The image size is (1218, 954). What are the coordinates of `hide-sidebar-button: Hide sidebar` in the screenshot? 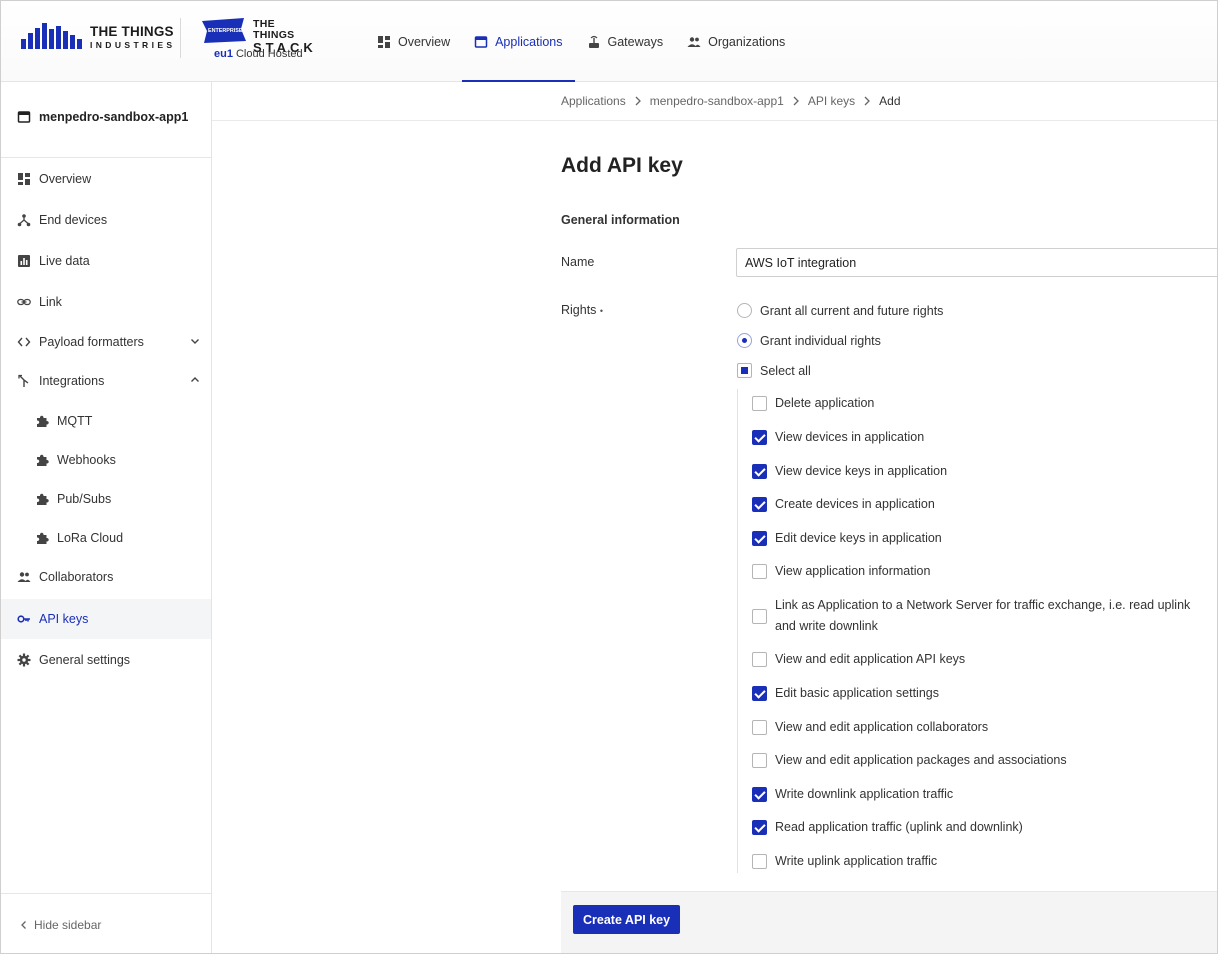 It's located at (60, 925).